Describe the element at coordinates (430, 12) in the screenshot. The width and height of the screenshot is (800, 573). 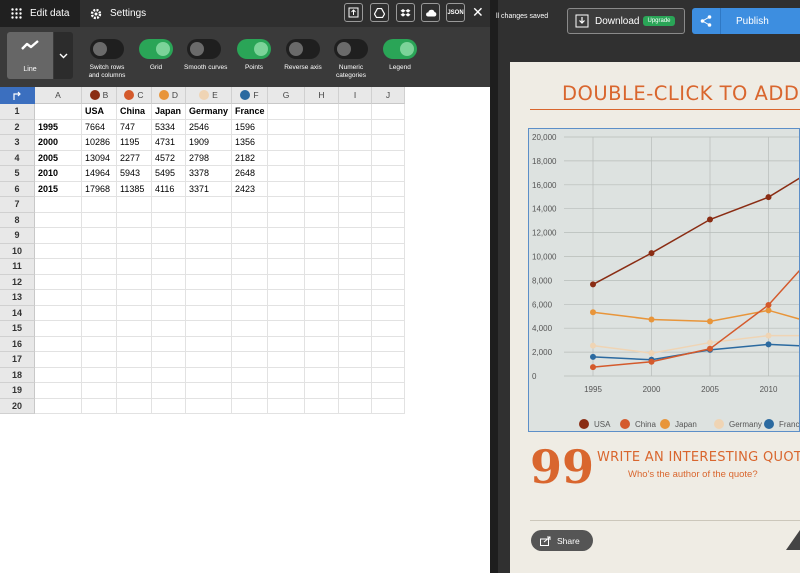
I see `cloud-icon` at that location.